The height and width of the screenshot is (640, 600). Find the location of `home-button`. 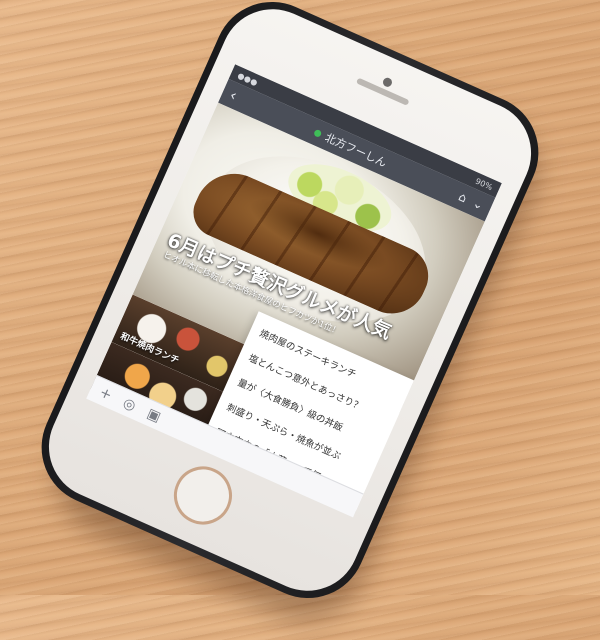

home-button is located at coordinates (203, 495).